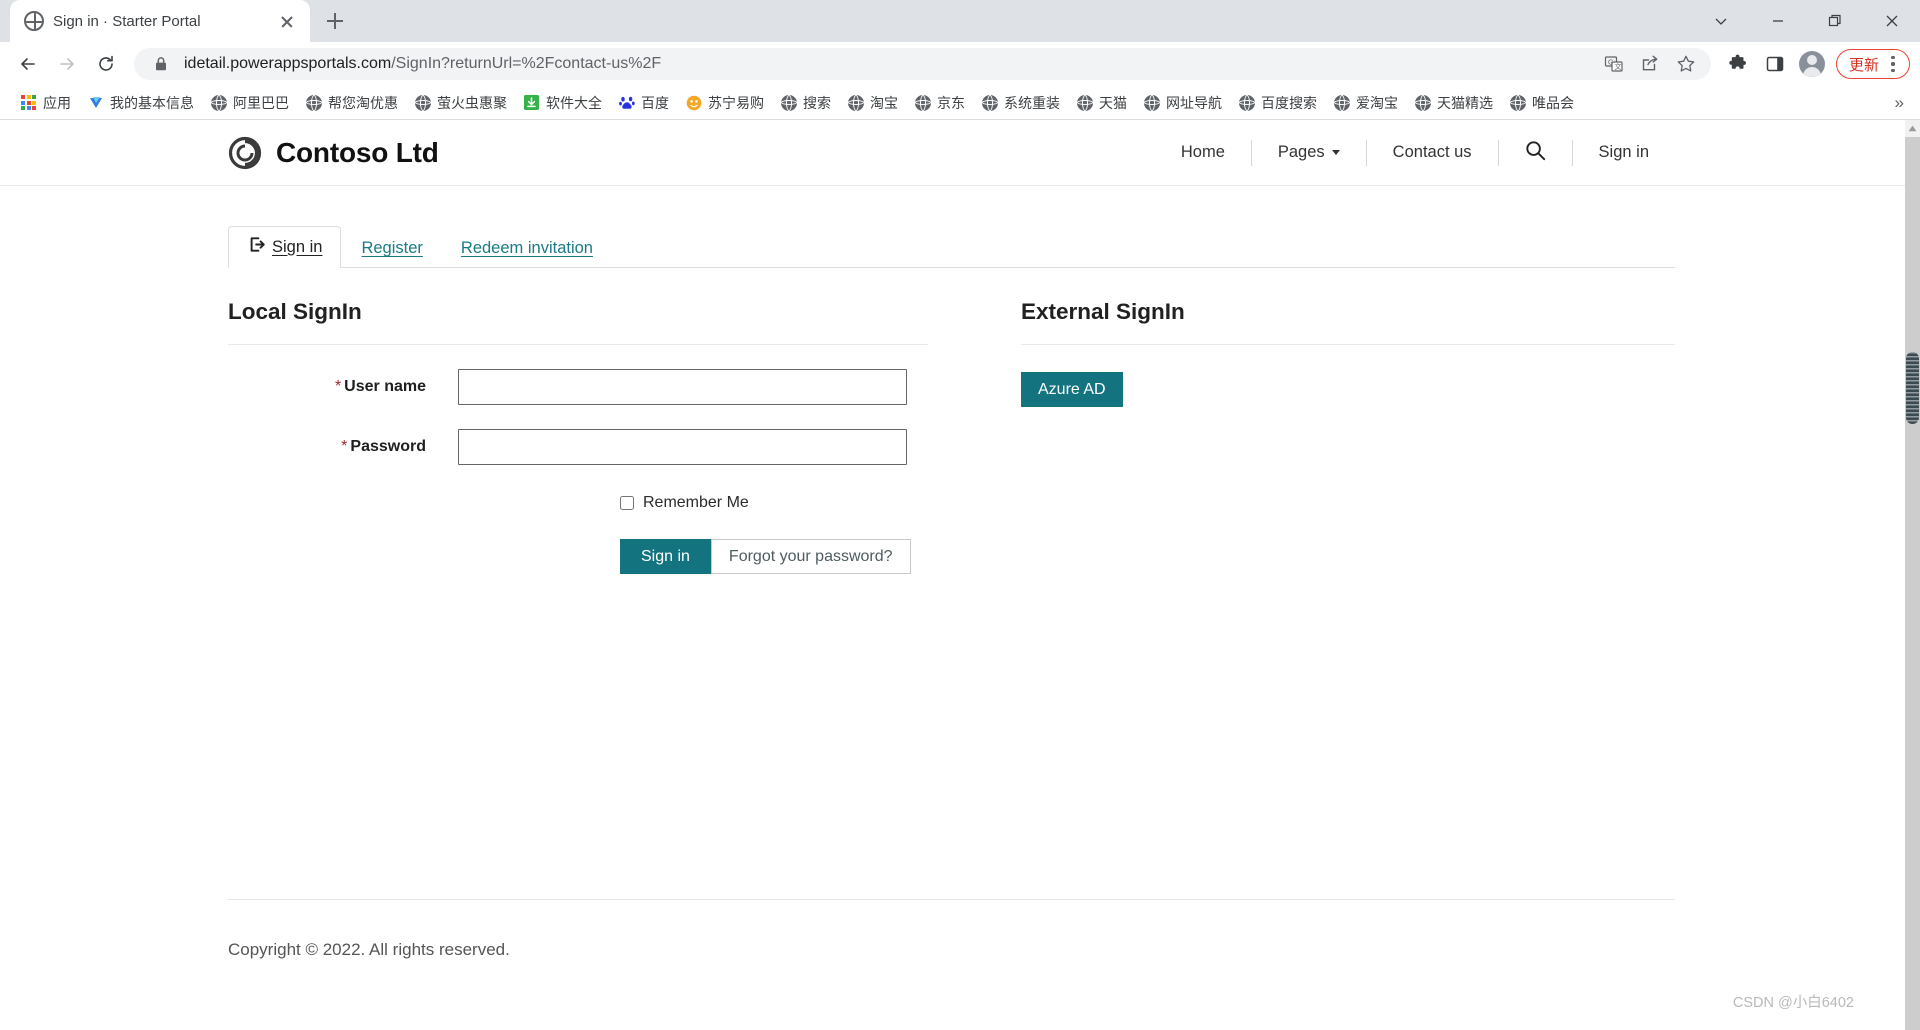 The width and height of the screenshot is (1920, 1030). Describe the element at coordinates (1289, 102) in the screenshot. I see `bookmark-label: 百度搜索` at that location.